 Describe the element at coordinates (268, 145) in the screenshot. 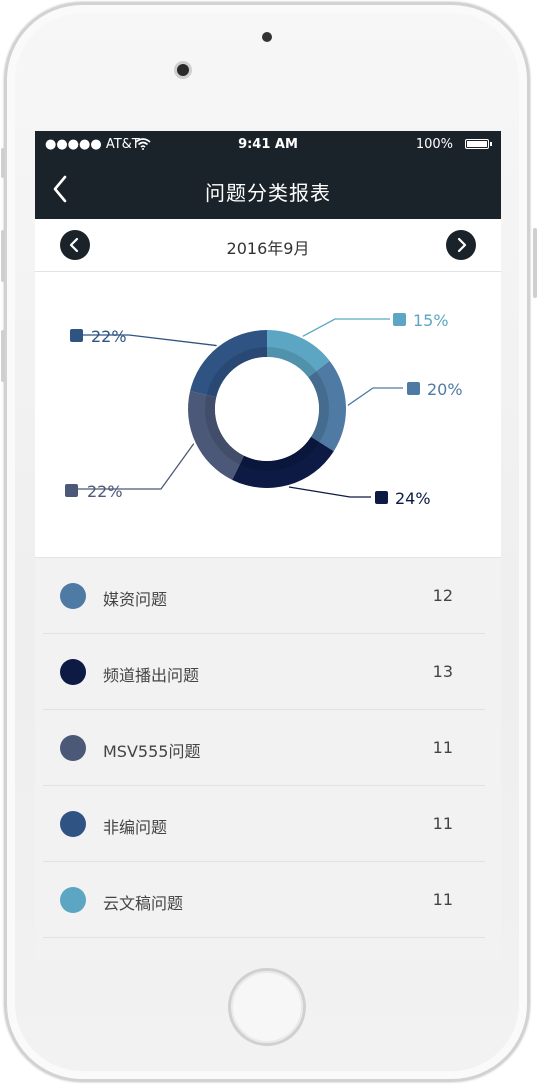

I see `status-bar: ●●●●● AT&T 9:41 AM 100%` at that location.